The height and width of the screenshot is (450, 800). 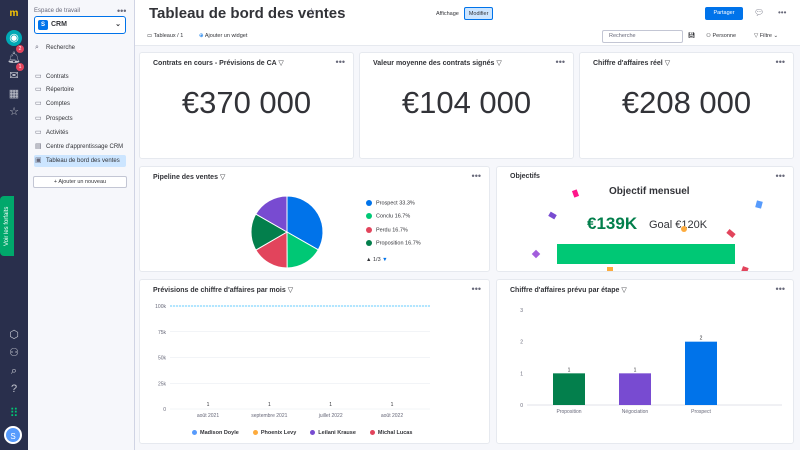 What do you see at coordinates (311, 12) in the screenshot?
I see `favorite-star-icon: ☆` at bounding box center [311, 12].